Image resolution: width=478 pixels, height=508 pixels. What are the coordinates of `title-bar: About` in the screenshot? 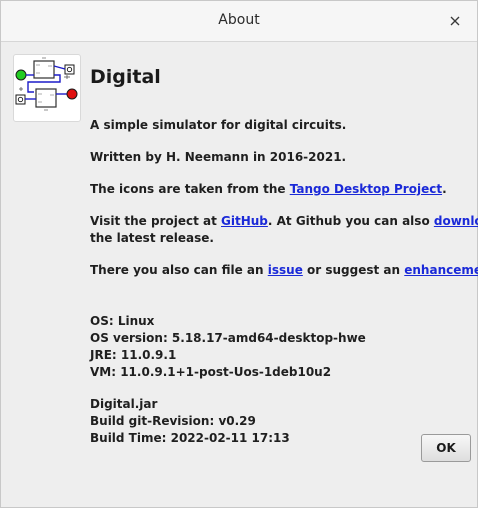 It's located at (239, 21).